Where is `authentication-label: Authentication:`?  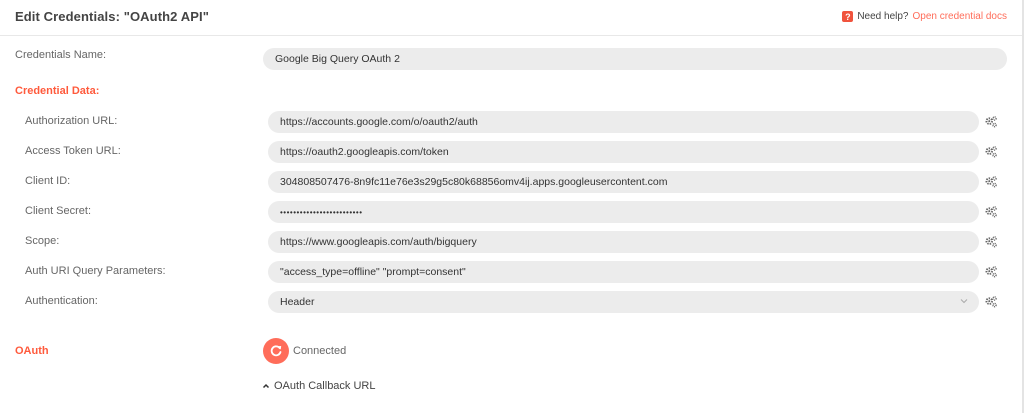 authentication-label: Authentication: is located at coordinates (61, 301).